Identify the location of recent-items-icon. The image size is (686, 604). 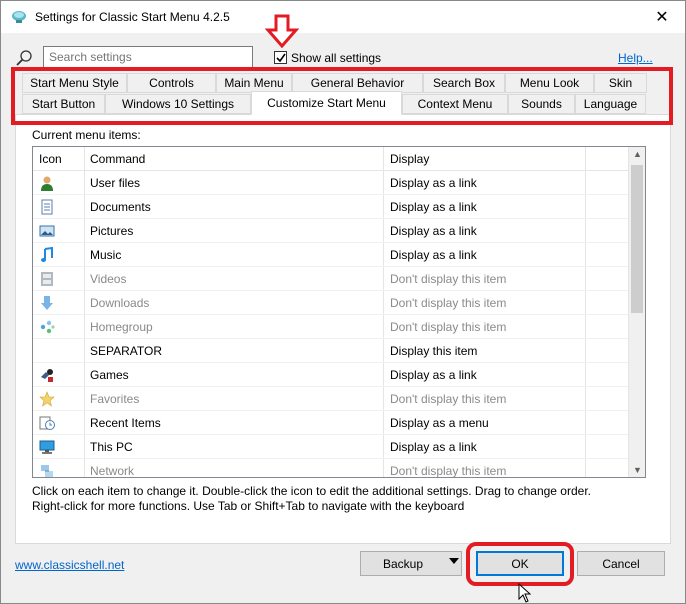
(47, 423).